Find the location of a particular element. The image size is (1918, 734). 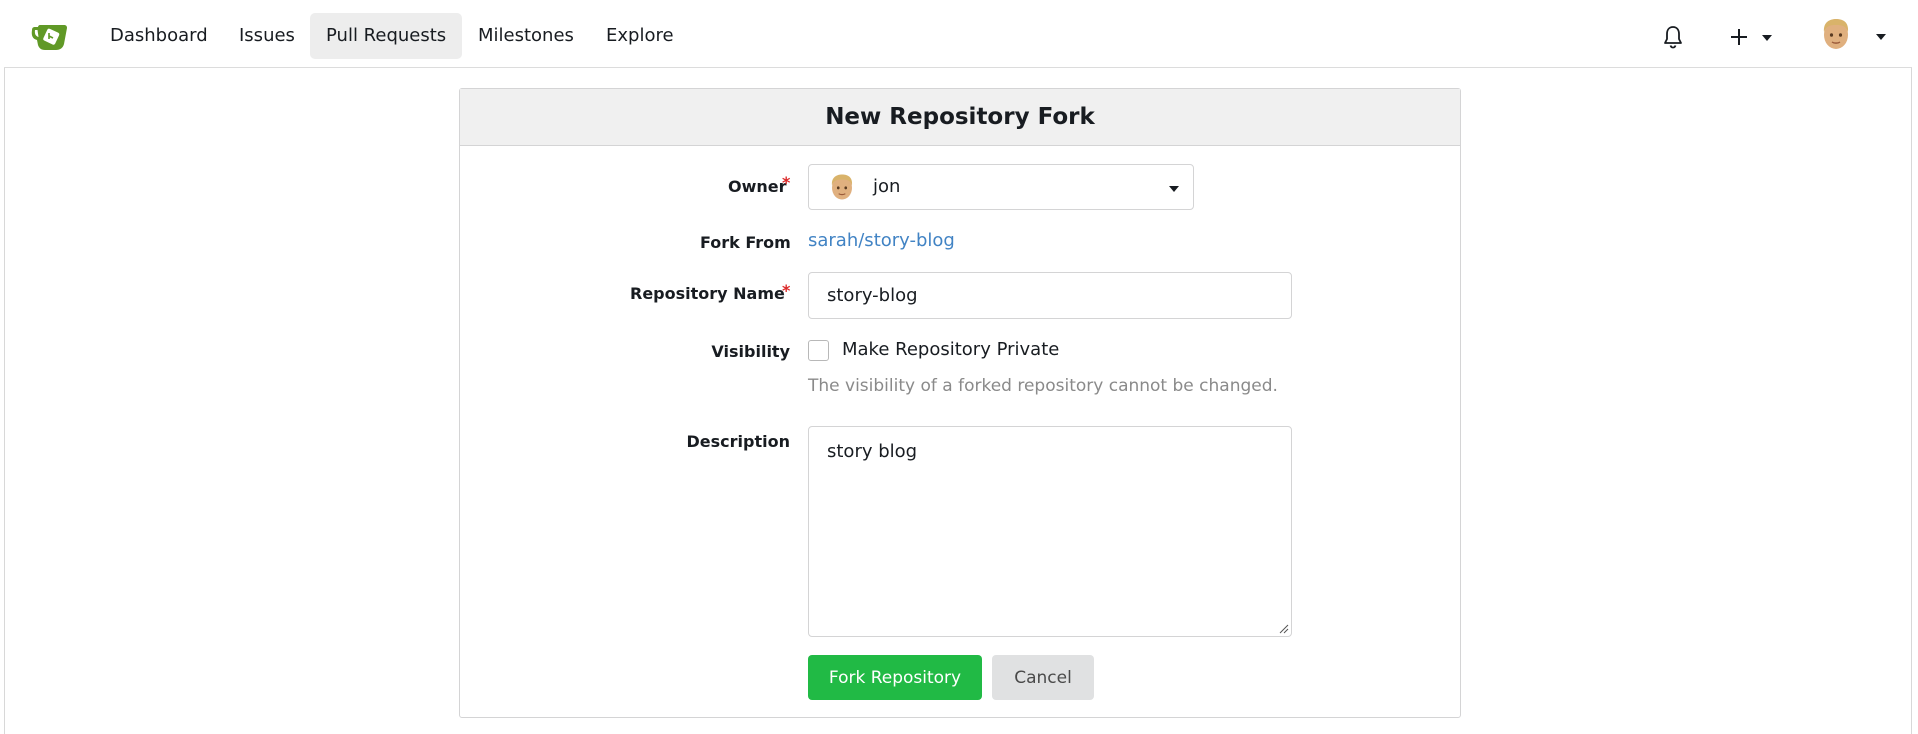

fork-from-link: sarah/story-blog is located at coordinates (881, 240).